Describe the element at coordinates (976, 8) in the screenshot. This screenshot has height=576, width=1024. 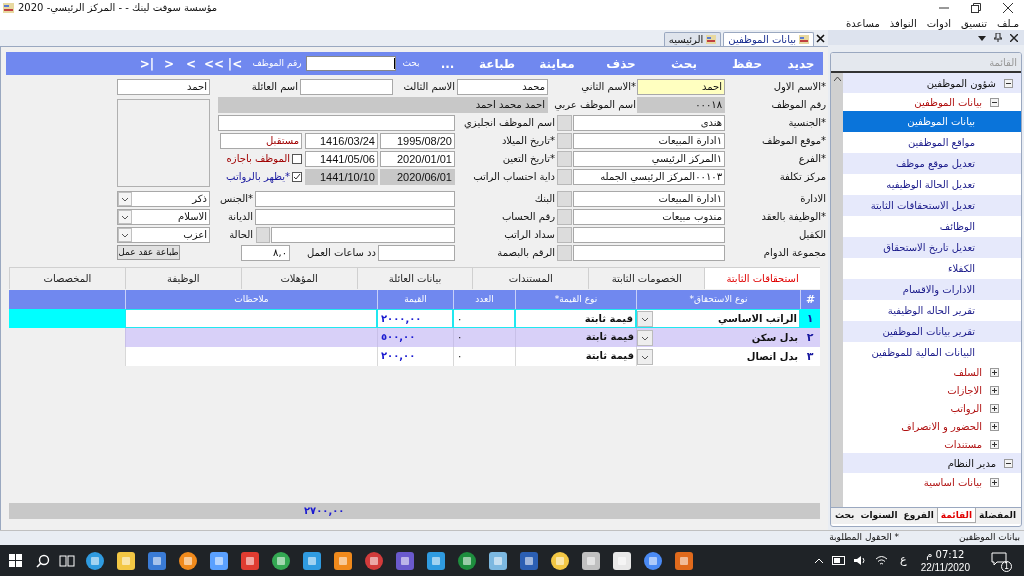
I see `restore-icon` at that location.